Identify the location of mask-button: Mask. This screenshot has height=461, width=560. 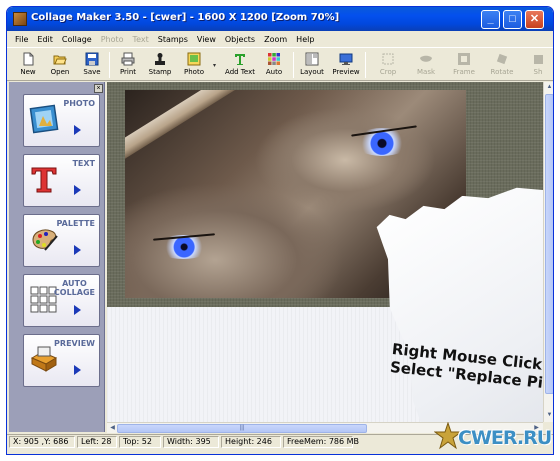
(426, 65).